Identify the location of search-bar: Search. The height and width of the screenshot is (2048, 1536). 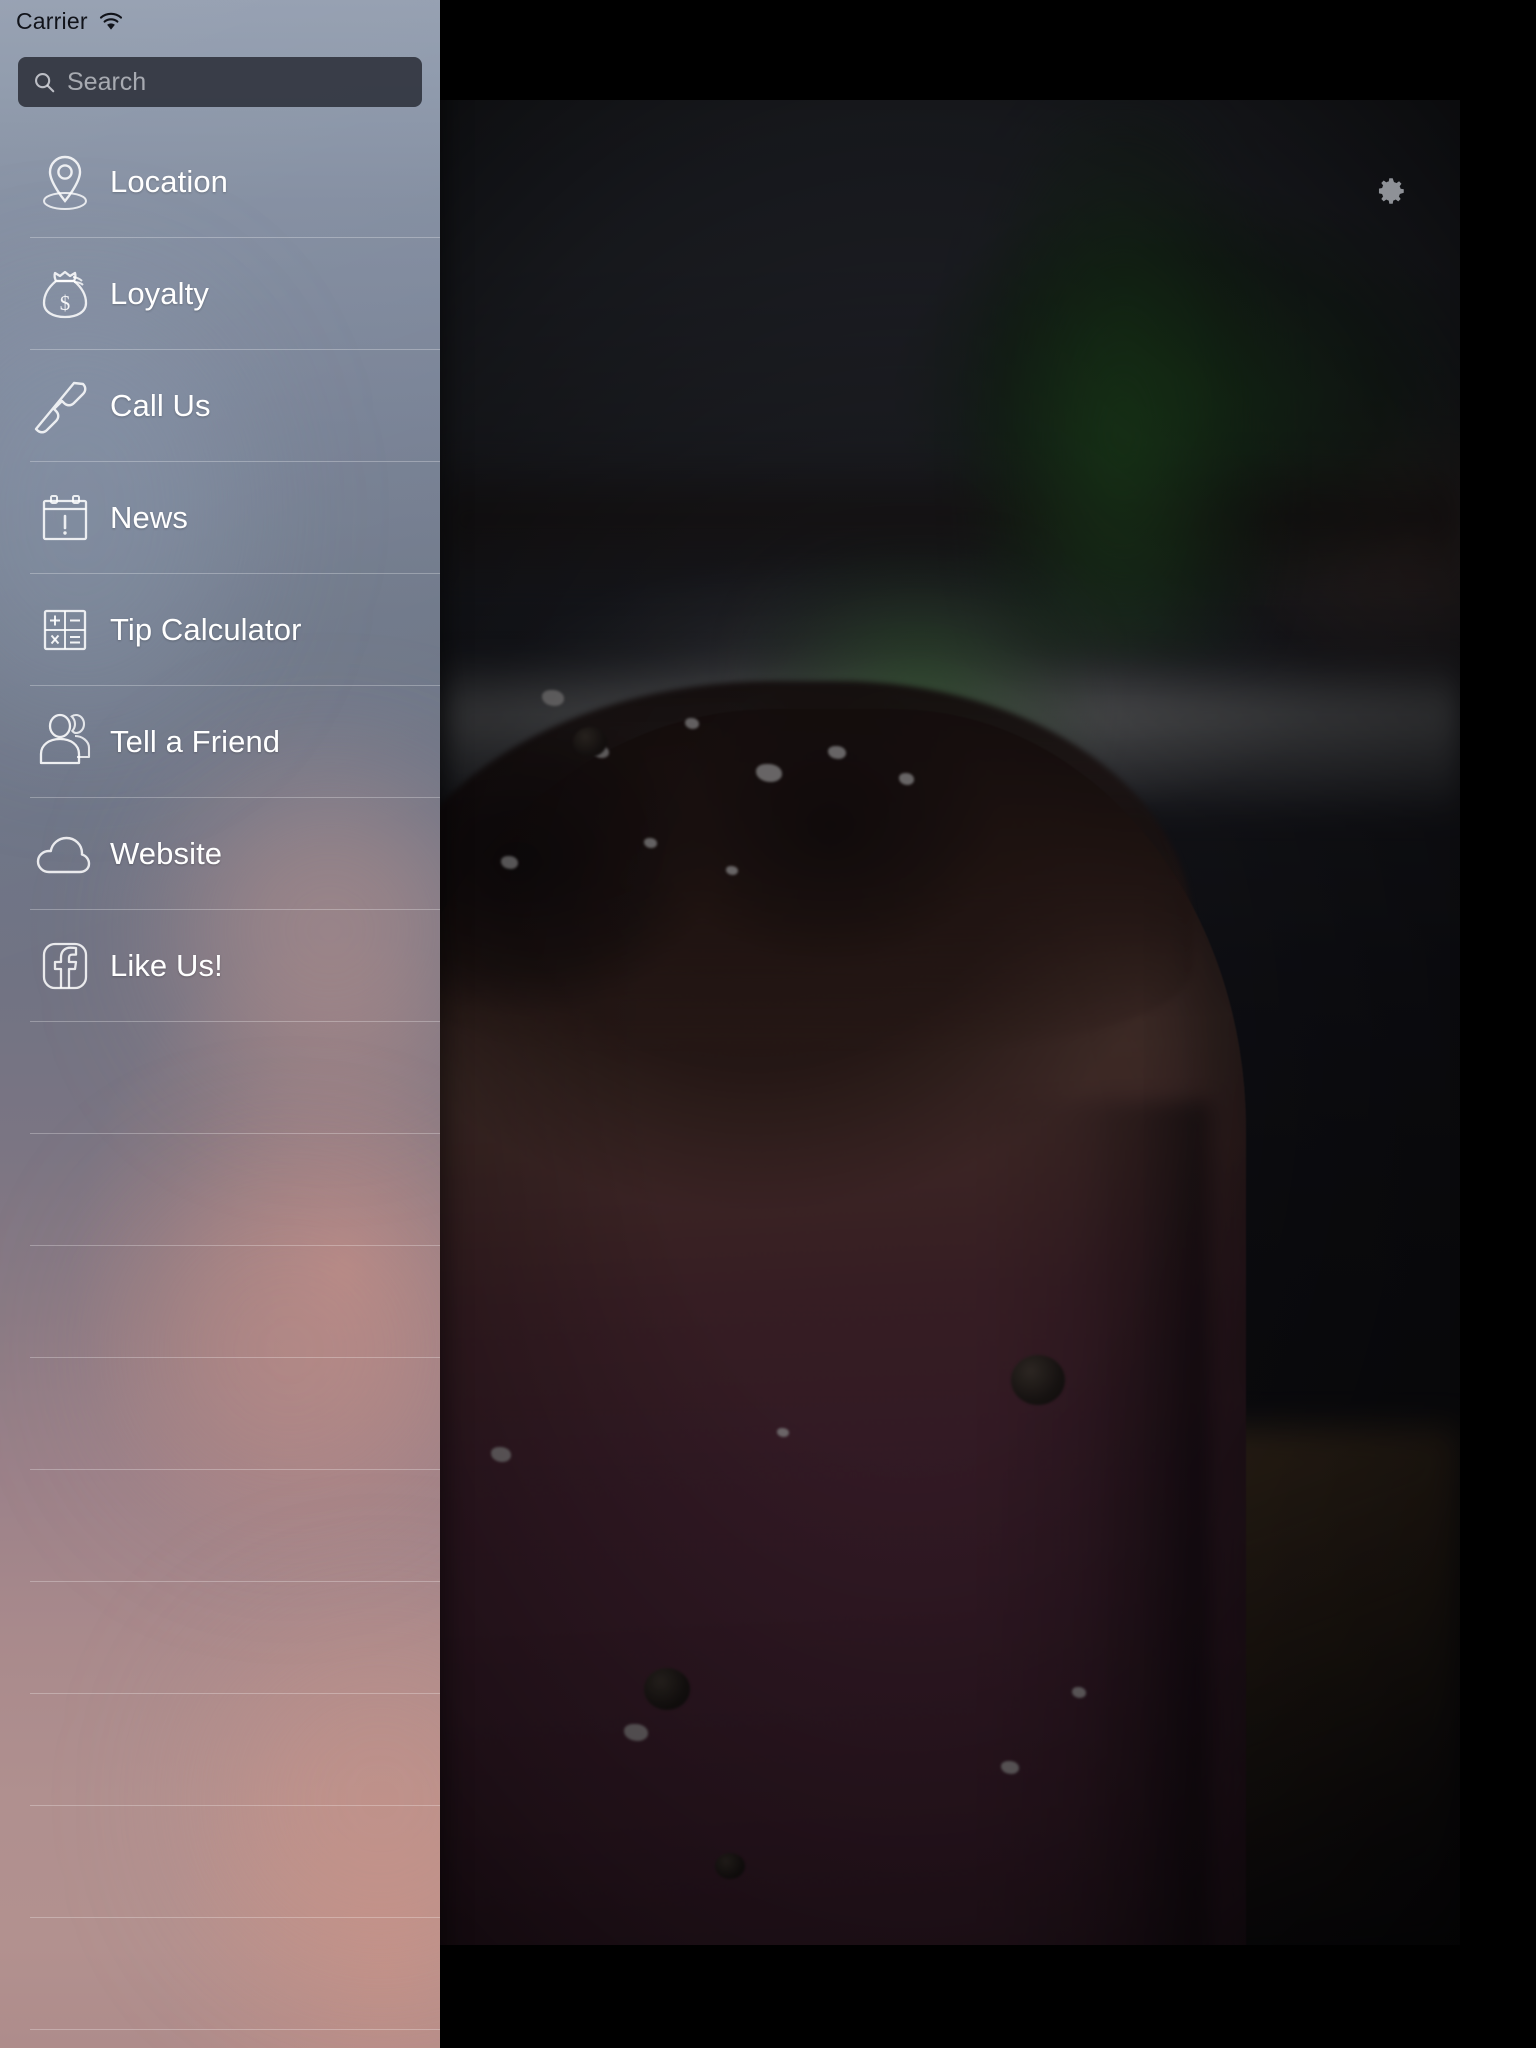
(220, 82).